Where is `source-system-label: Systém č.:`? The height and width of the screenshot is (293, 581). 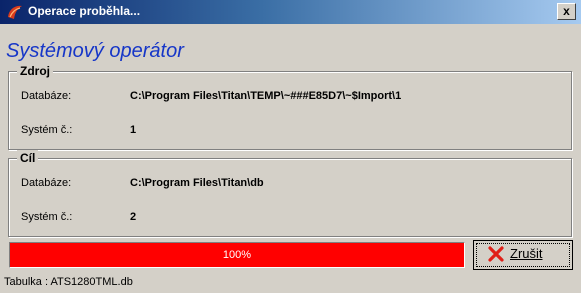
source-system-label: Systém č.: is located at coordinates (47, 130).